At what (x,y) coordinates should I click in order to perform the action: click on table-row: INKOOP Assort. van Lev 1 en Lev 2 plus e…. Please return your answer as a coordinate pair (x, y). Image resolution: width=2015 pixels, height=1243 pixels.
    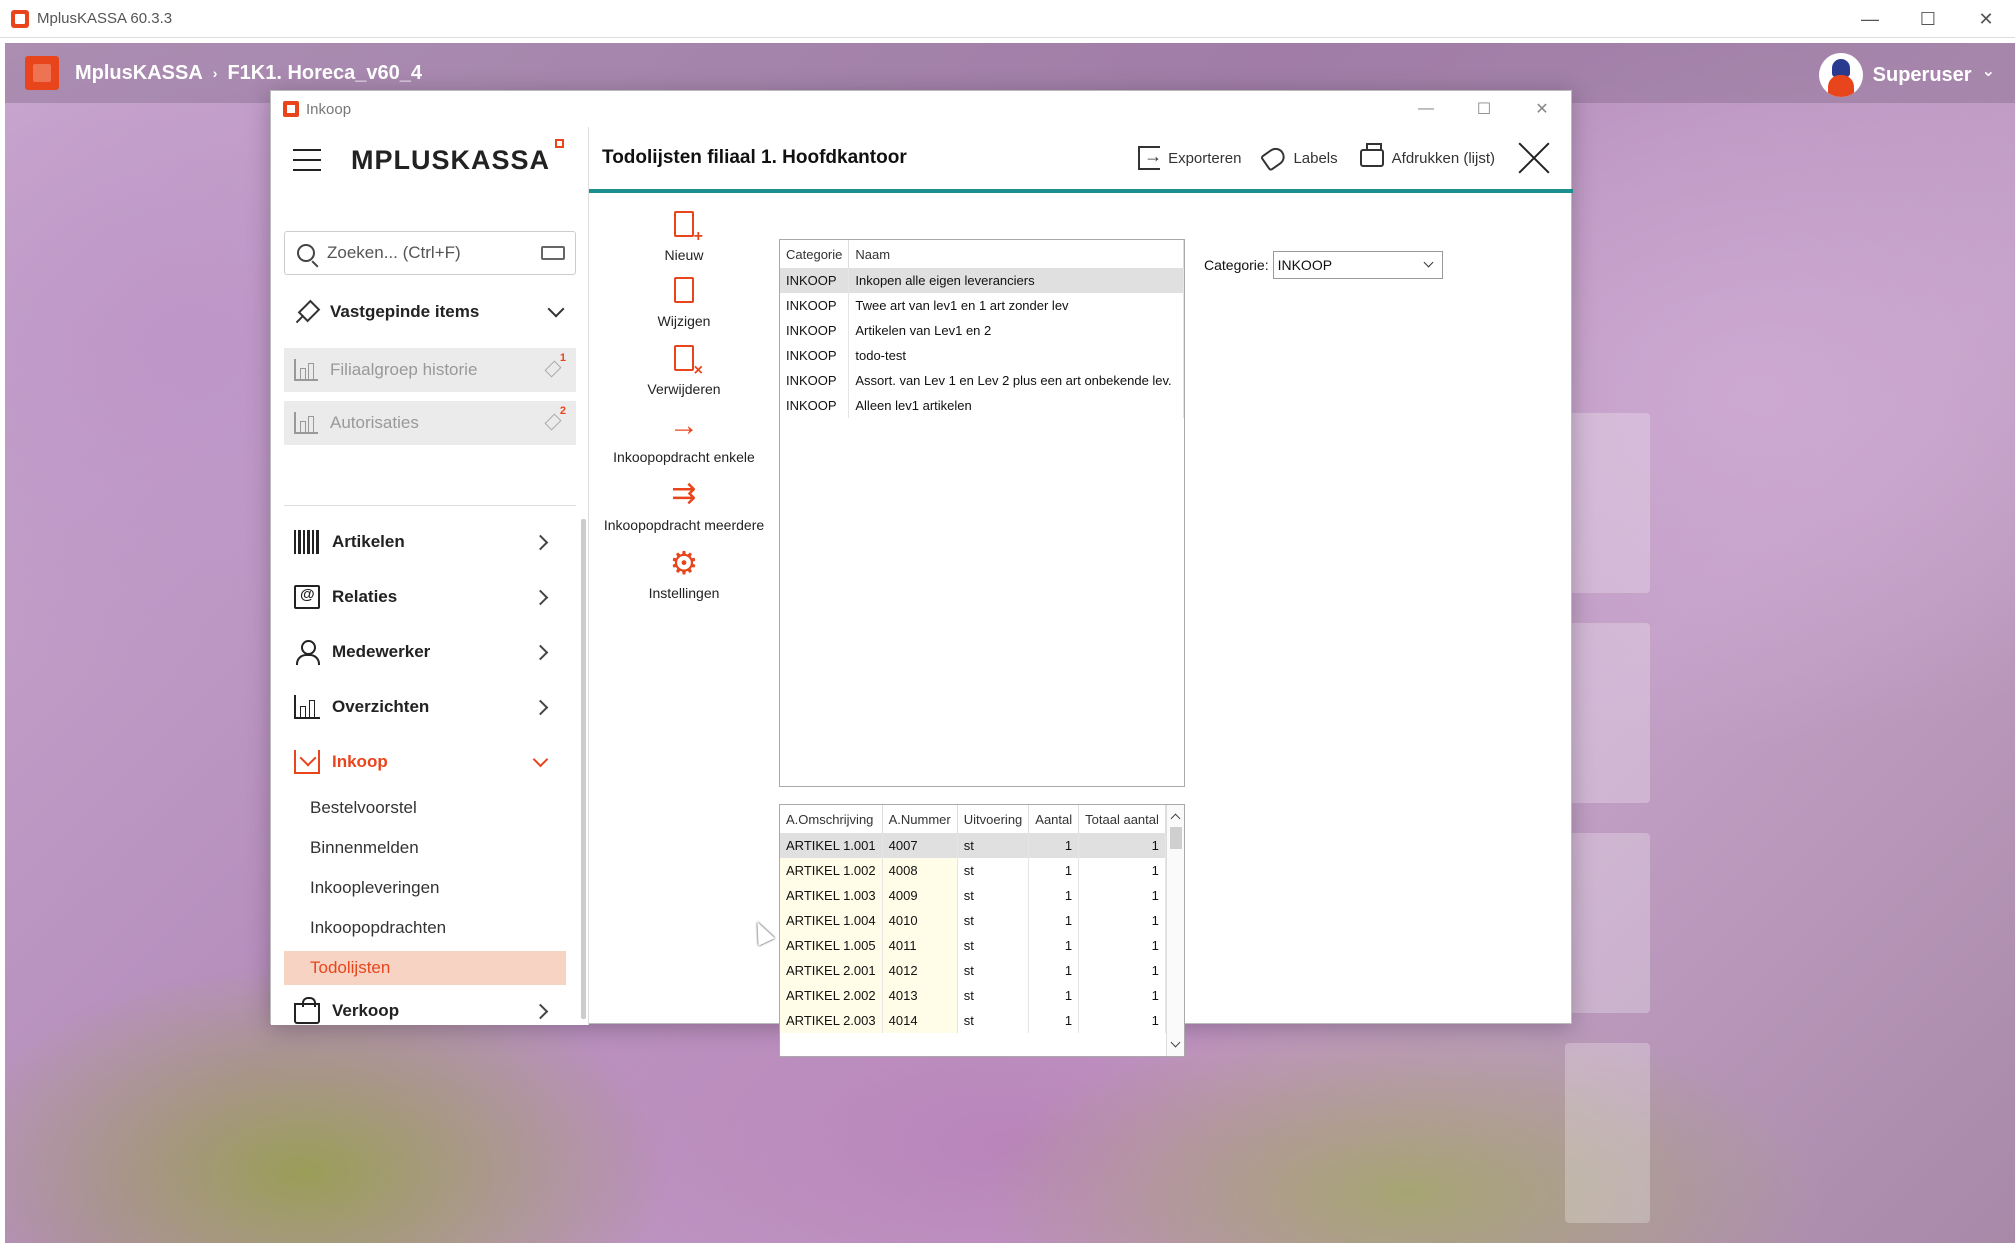
    Looking at the image, I should click on (982, 380).